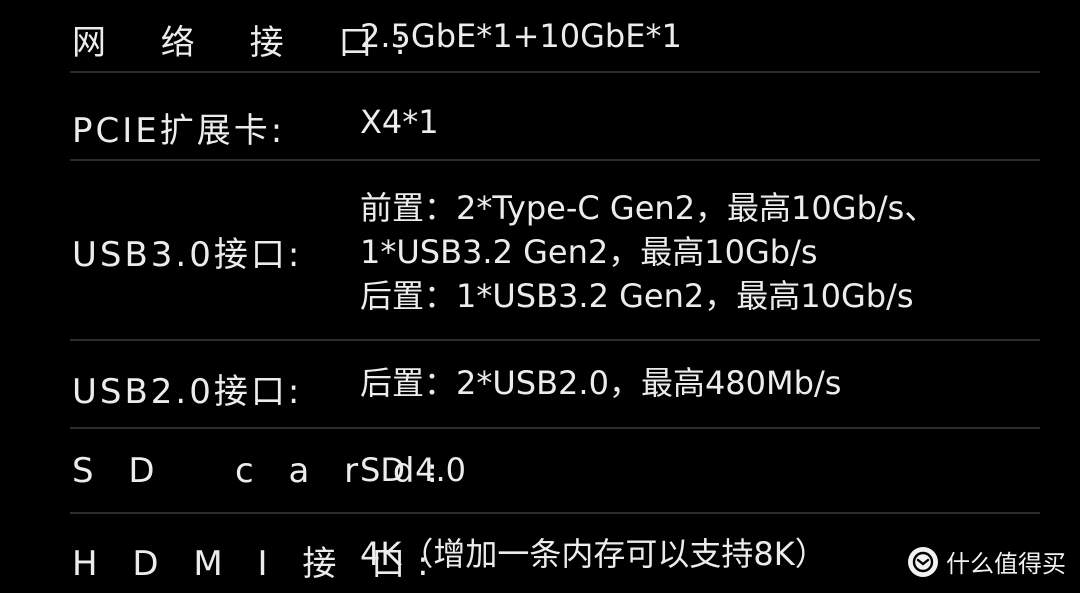 This screenshot has height=593, width=1080. I want to click on watermark-text: 什么值得买, so click(1006, 564).